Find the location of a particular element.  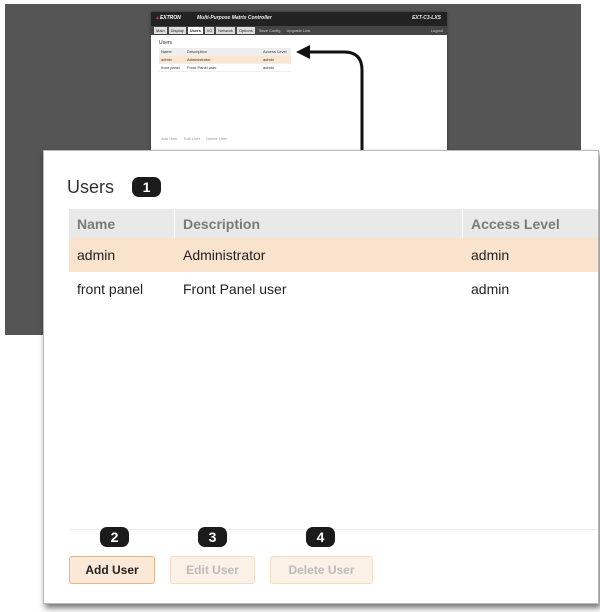

column-header-name: Name is located at coordinates (122, 223).